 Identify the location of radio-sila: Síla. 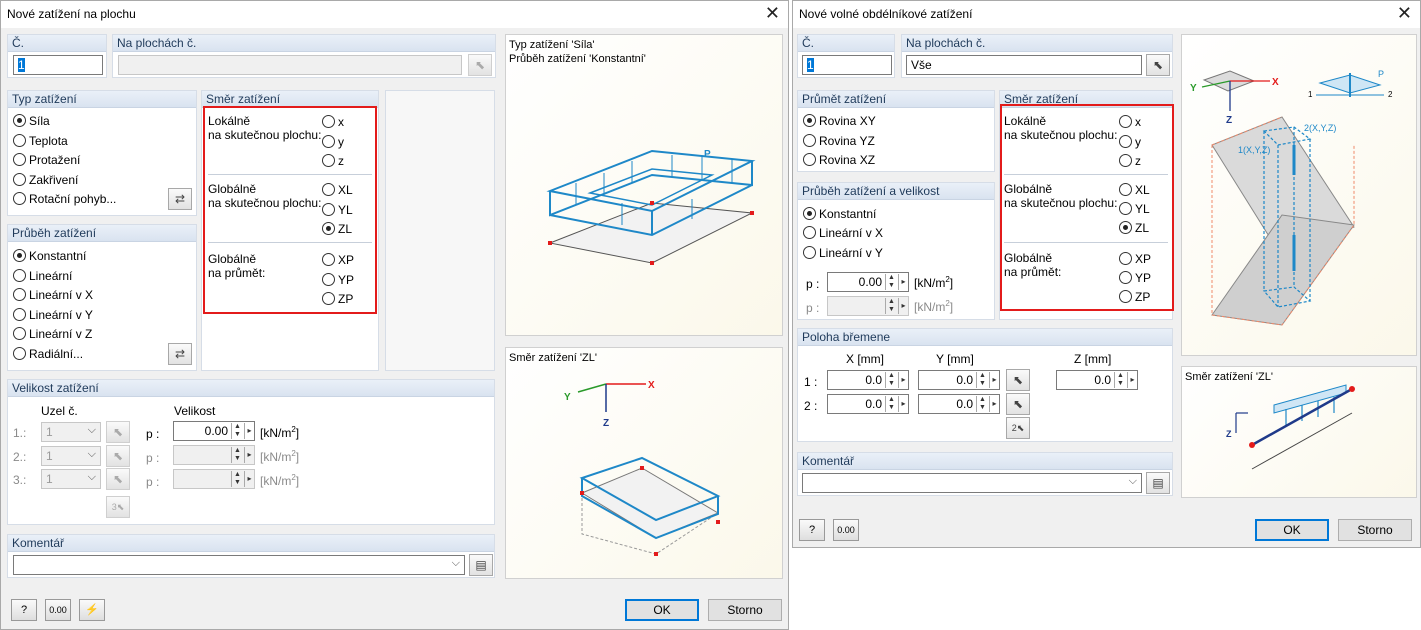
(31, 121).